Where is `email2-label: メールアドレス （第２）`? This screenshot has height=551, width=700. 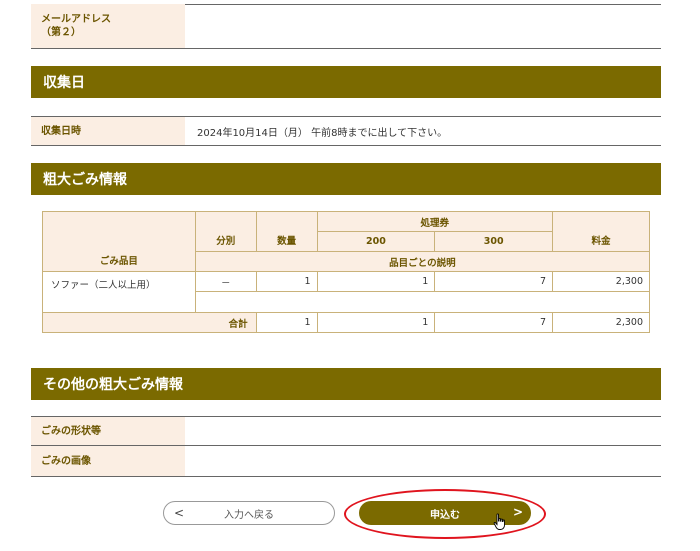 email2-label: メールアドレス （第２） is located at coordinates (108, 26).